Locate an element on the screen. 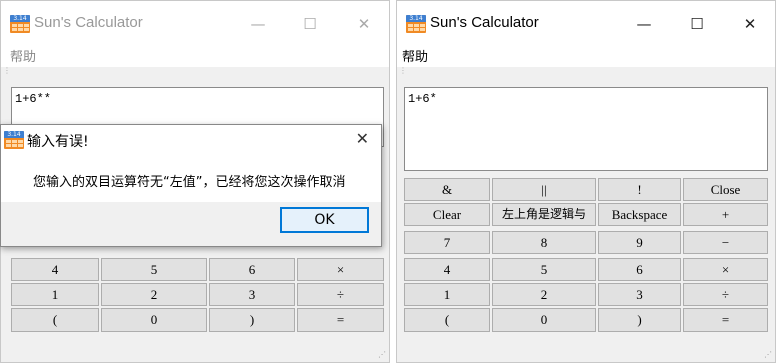 Image resolution: width=776 pixels, height=363 pixels. logical-not-button: ! is located at coordinates (639, 189).